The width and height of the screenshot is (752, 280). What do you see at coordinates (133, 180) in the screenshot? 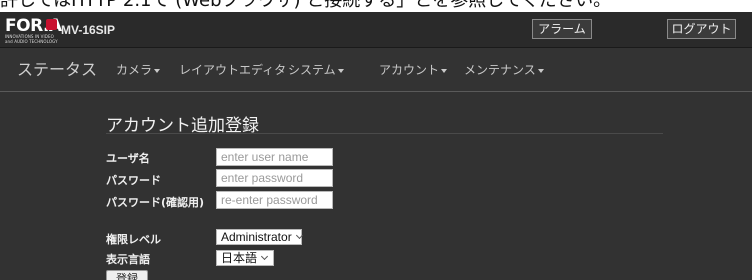
I see `password-label: パスワード` at bounding box center [133, 180].